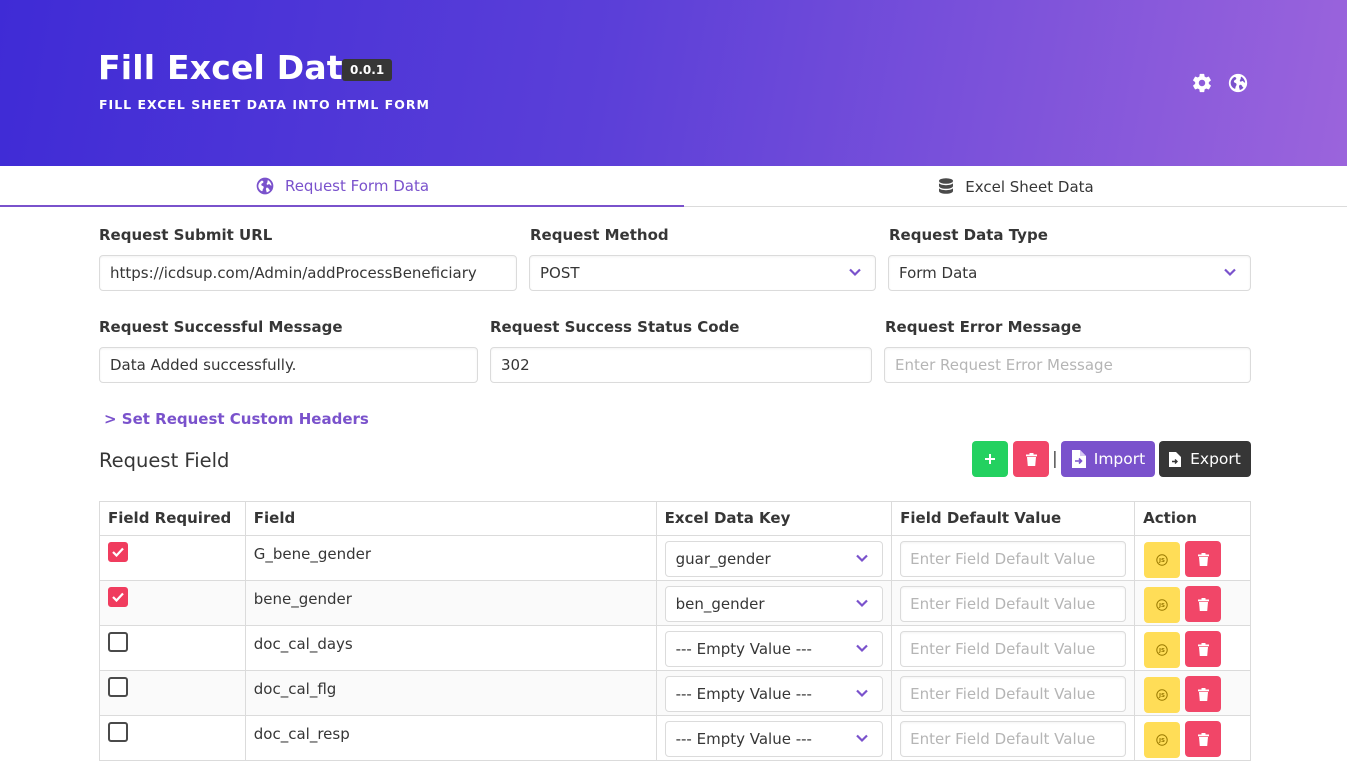 The image size is (1347, 768). What do you see at coordinates (1119, 459) in the screenshot?
I see `import-label: Import` at bounding box center [1119, 459].